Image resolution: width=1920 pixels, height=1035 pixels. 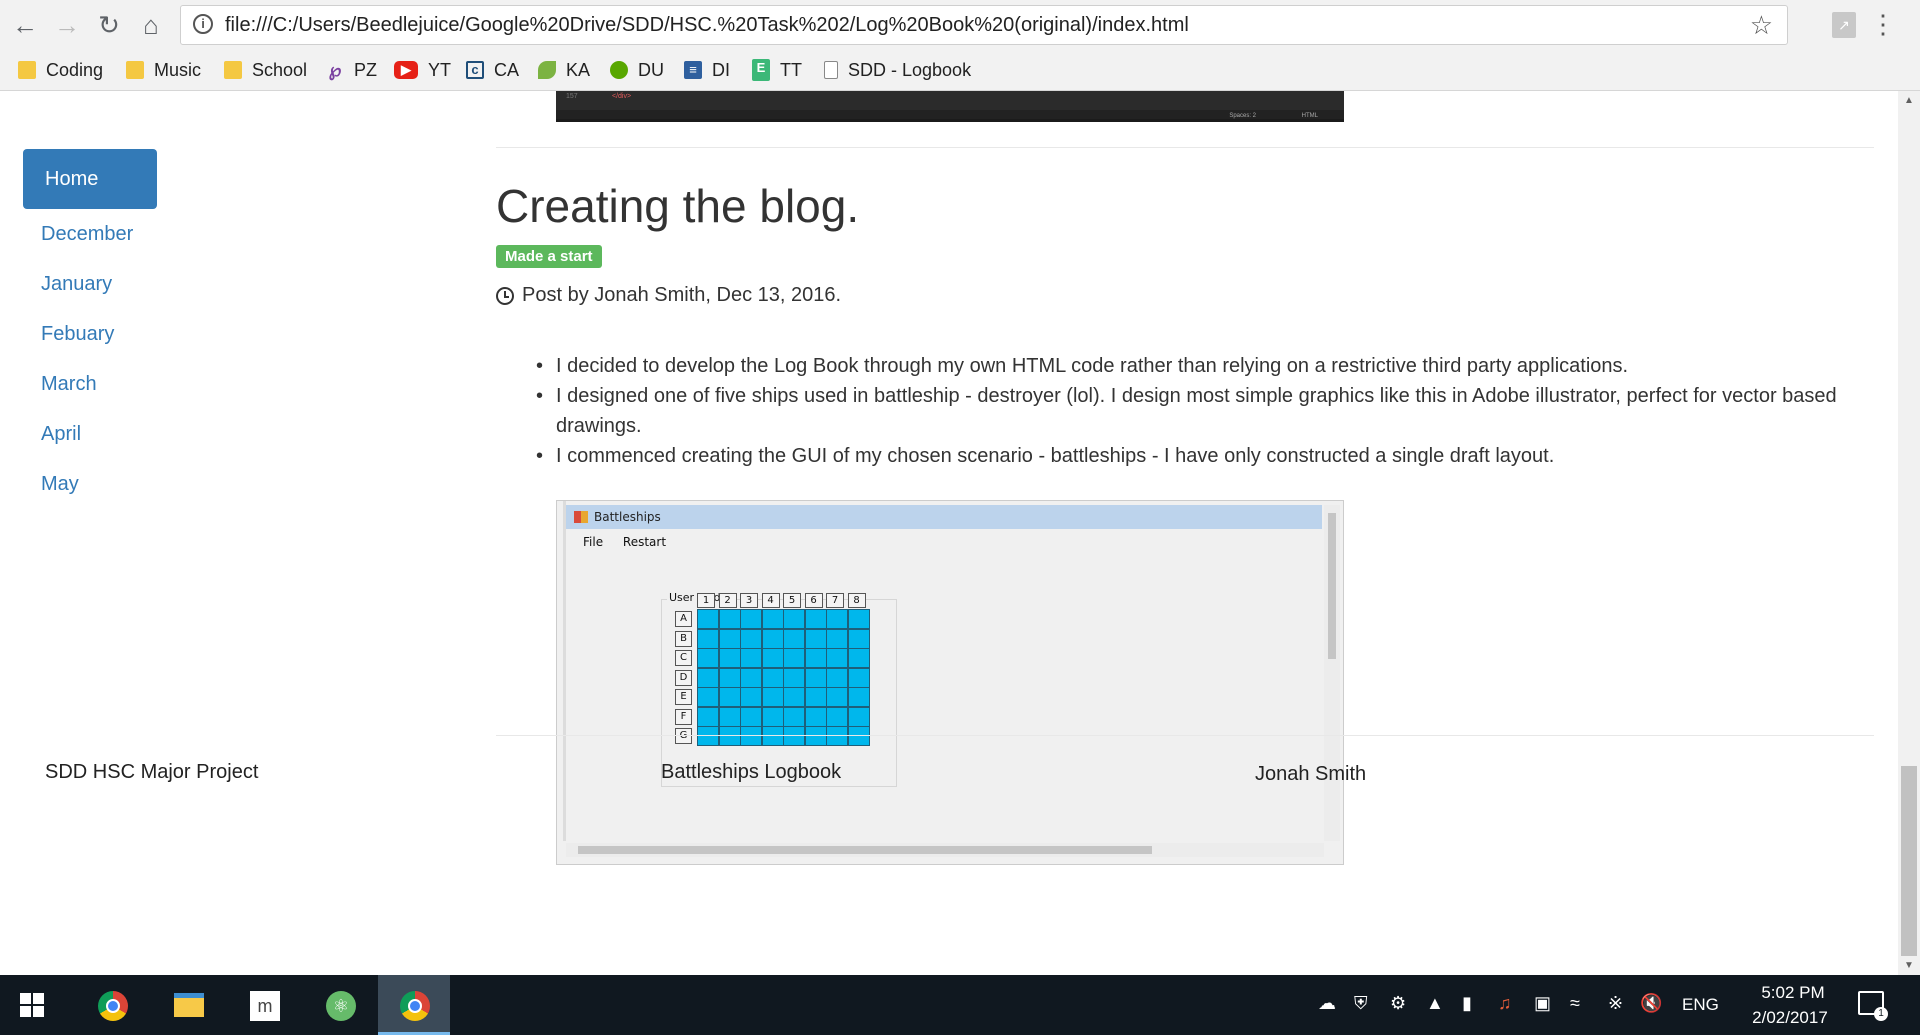 I want to click on bookmark-di: ≡ DI, so click(x=707, y=70).